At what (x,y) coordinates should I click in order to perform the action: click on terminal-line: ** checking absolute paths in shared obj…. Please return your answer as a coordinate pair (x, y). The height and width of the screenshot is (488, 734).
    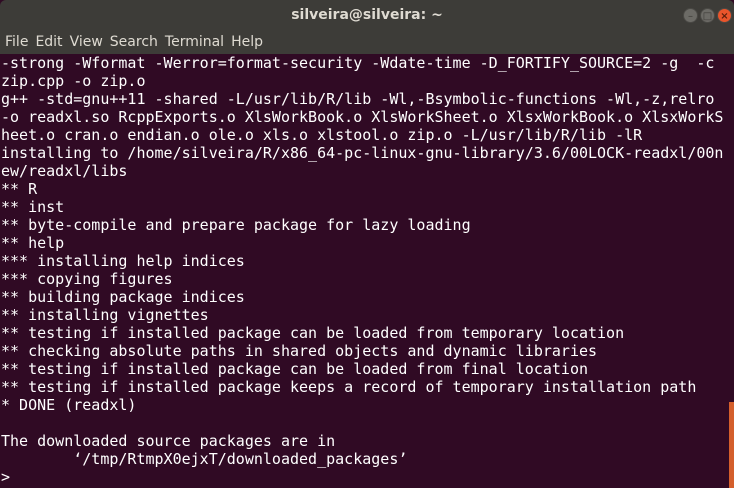
    Looking at the image, I should click on (299, 351).